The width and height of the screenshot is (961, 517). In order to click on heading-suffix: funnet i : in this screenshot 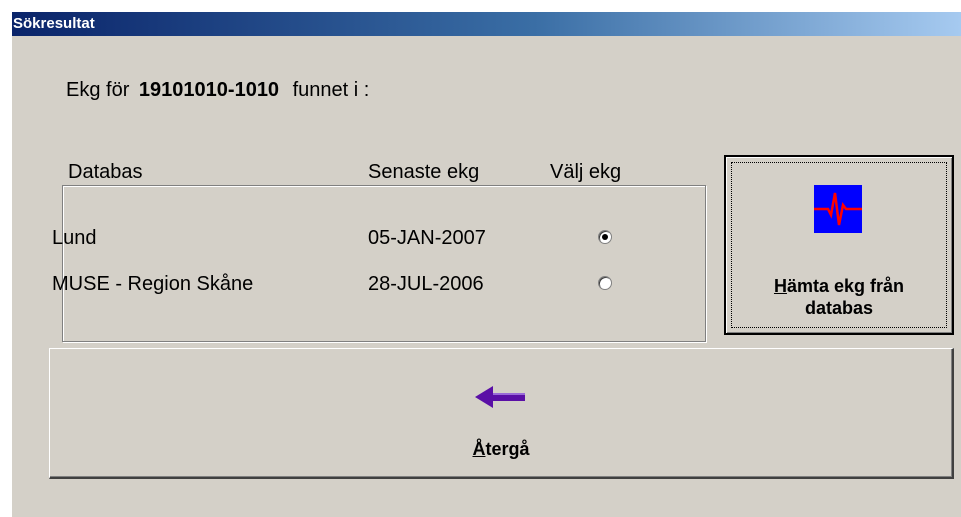, I will do `click(331, 90)`.